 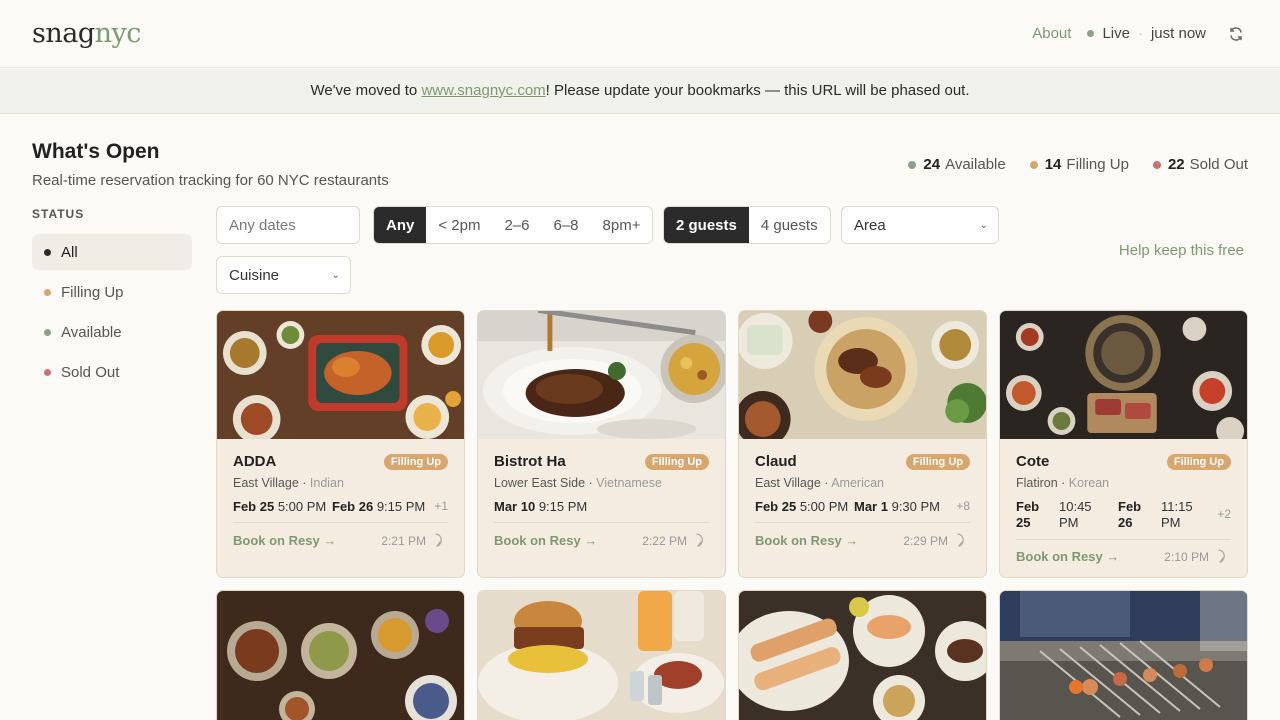 What do you see at coordinates (920, 225) in the screenshot?
I see `area-select: Area ⌄` at bounding box center [920, 225].